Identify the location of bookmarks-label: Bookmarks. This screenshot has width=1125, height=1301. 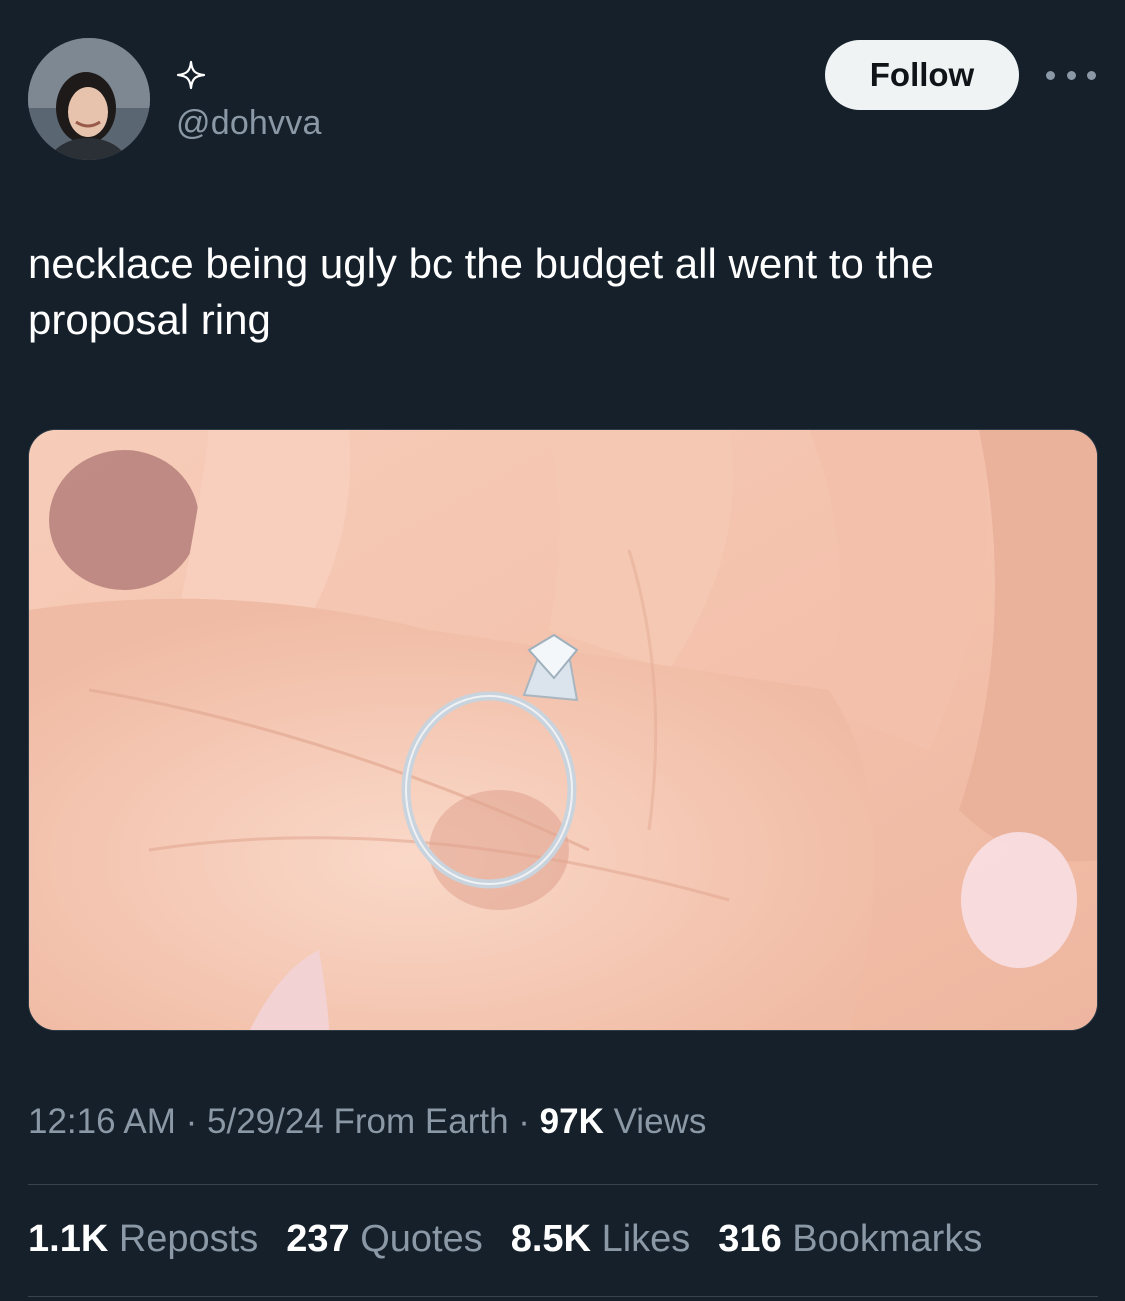
(882, 1239).